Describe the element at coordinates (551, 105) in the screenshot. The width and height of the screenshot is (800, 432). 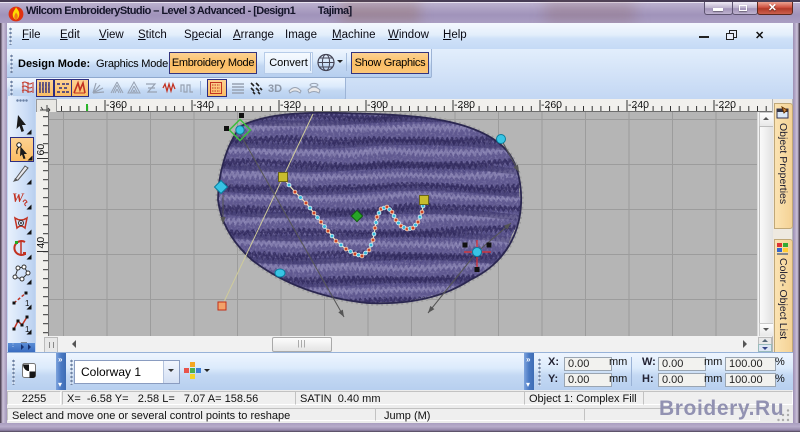
I see `svg-text: -260` at that location.